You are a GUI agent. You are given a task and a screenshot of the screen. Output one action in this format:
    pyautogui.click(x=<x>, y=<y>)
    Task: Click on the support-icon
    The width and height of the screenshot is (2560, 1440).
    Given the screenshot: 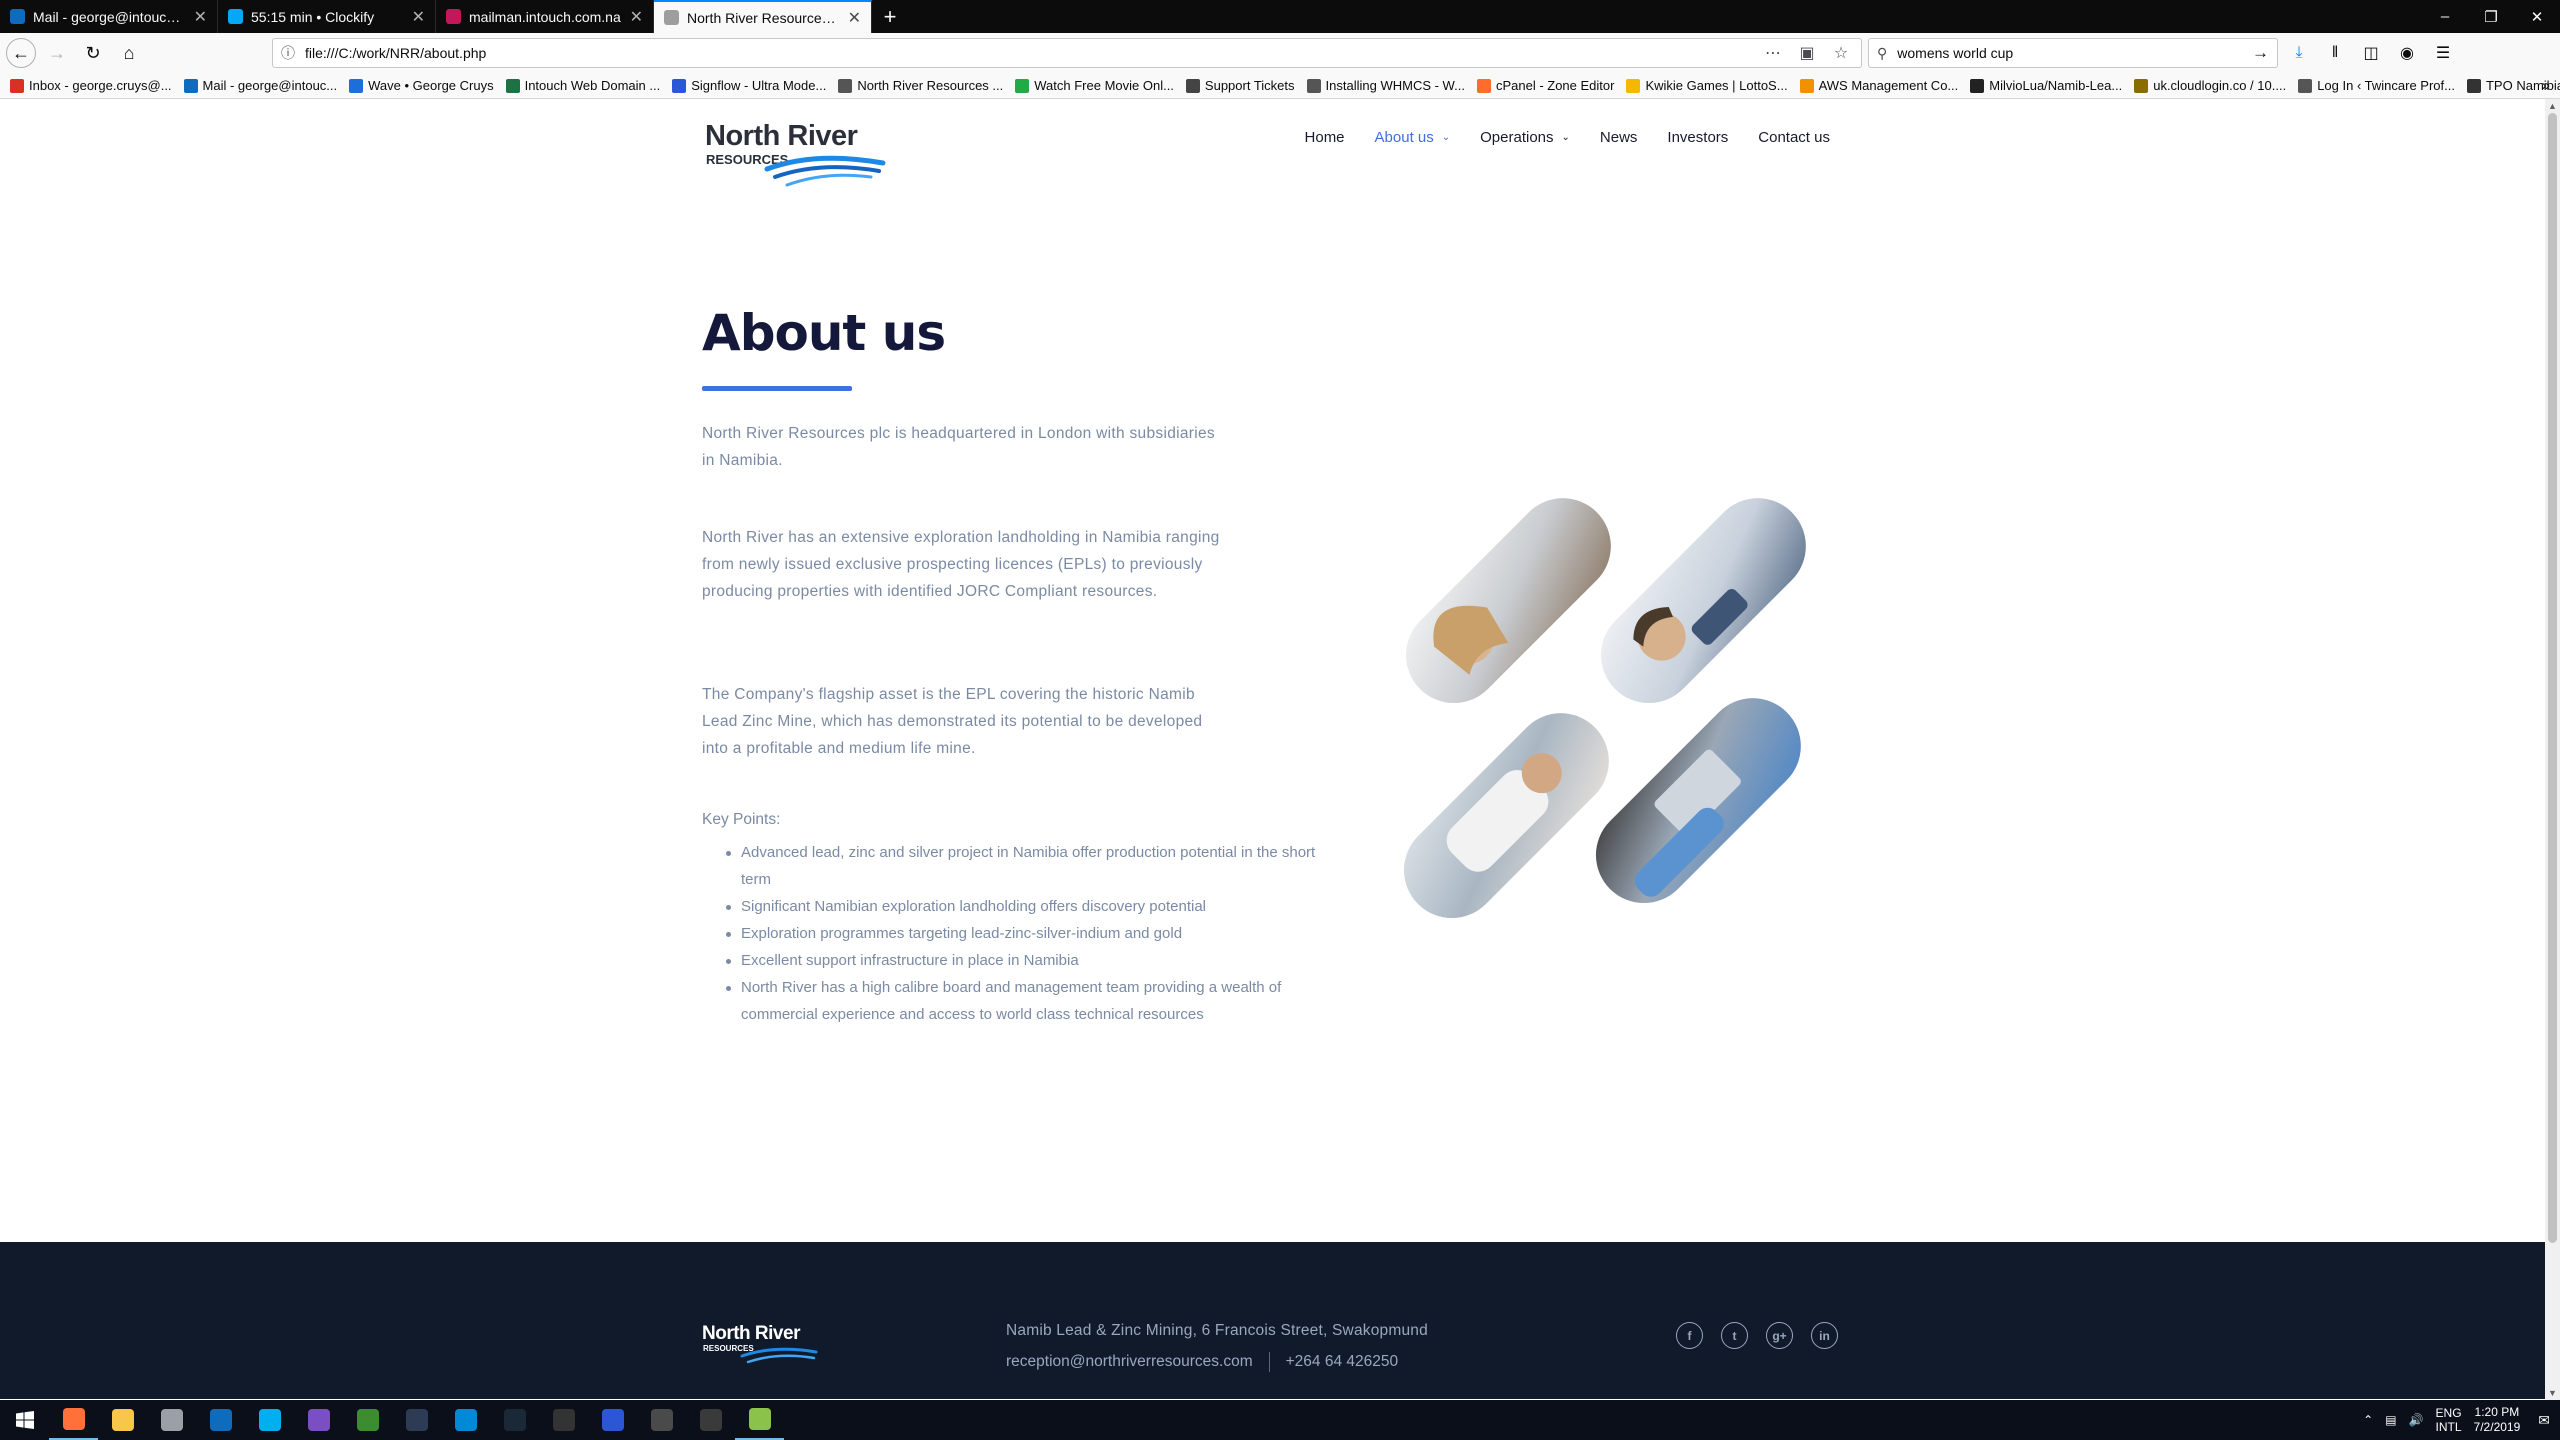 What is the action you would take?
    pyautogui.click(x=1192, y=85)
    